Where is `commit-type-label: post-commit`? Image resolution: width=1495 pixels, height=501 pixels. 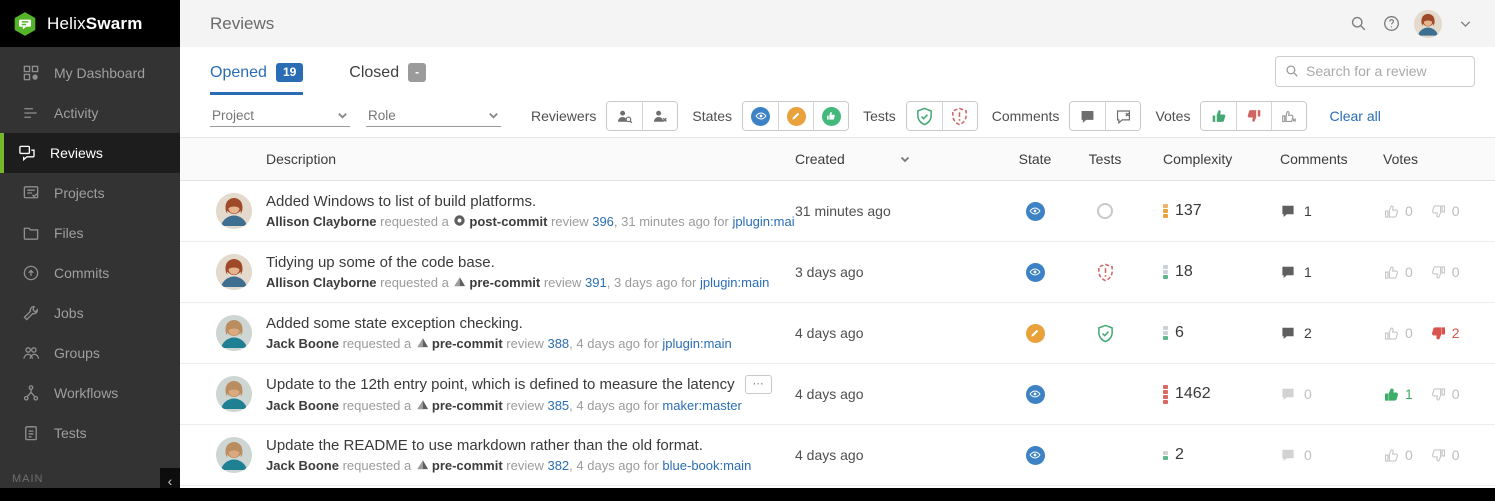
commit-type-label: post-commit is located at coordinates (508, 221).